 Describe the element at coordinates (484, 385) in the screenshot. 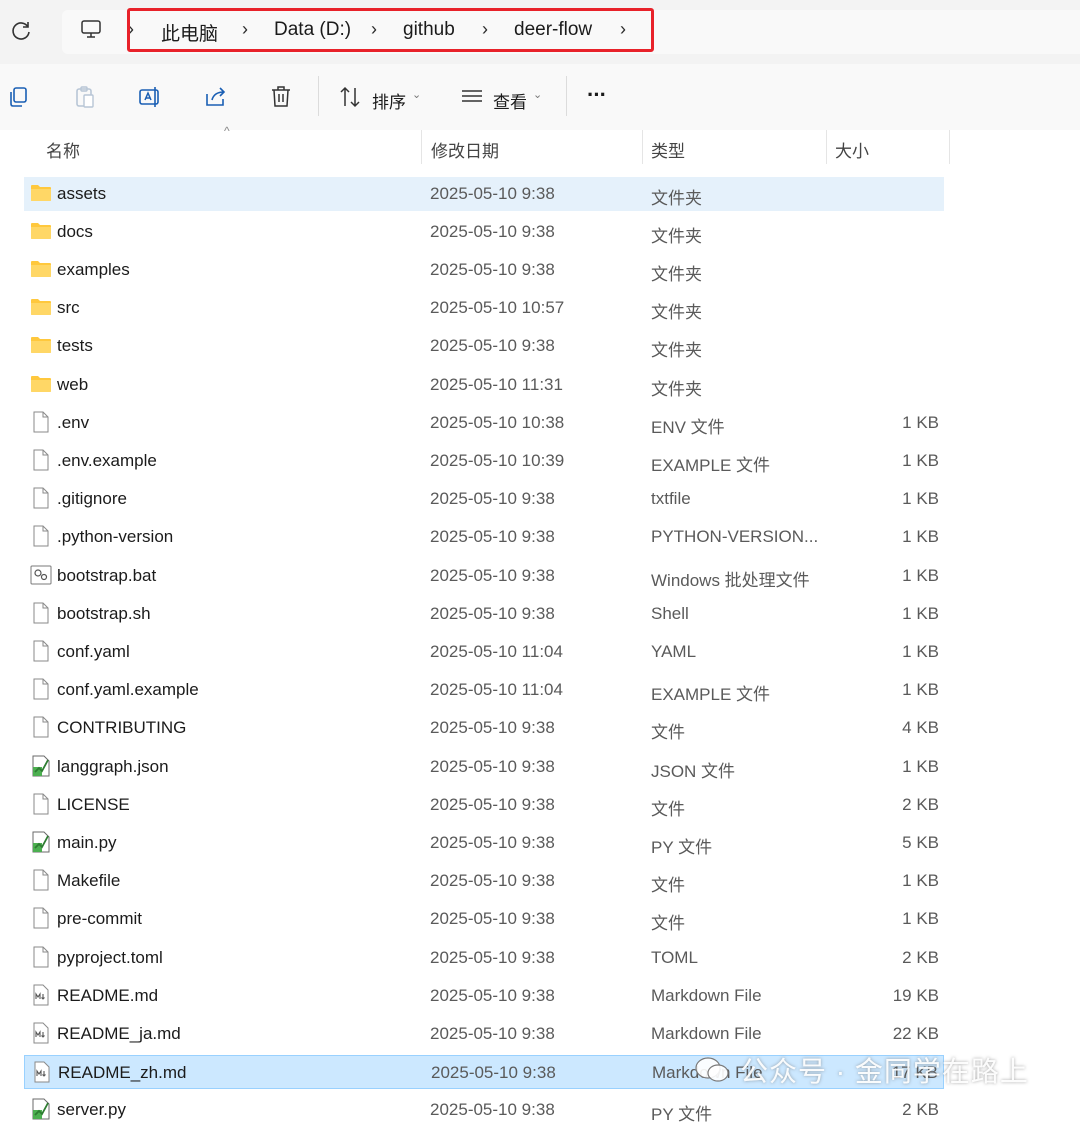

I see `file-row: web 2025-05-10 11:31 文件夹` at that location.